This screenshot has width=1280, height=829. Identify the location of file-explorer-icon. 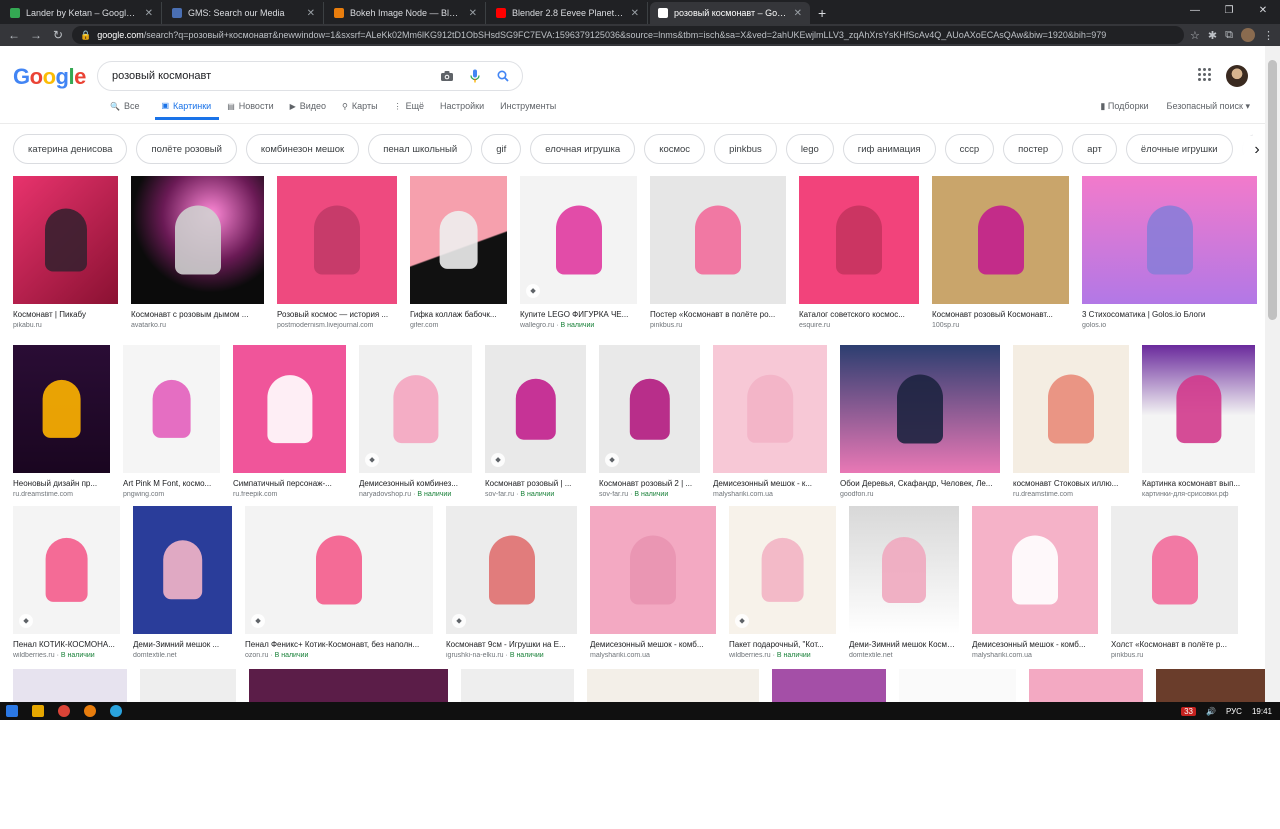
(38, 711).